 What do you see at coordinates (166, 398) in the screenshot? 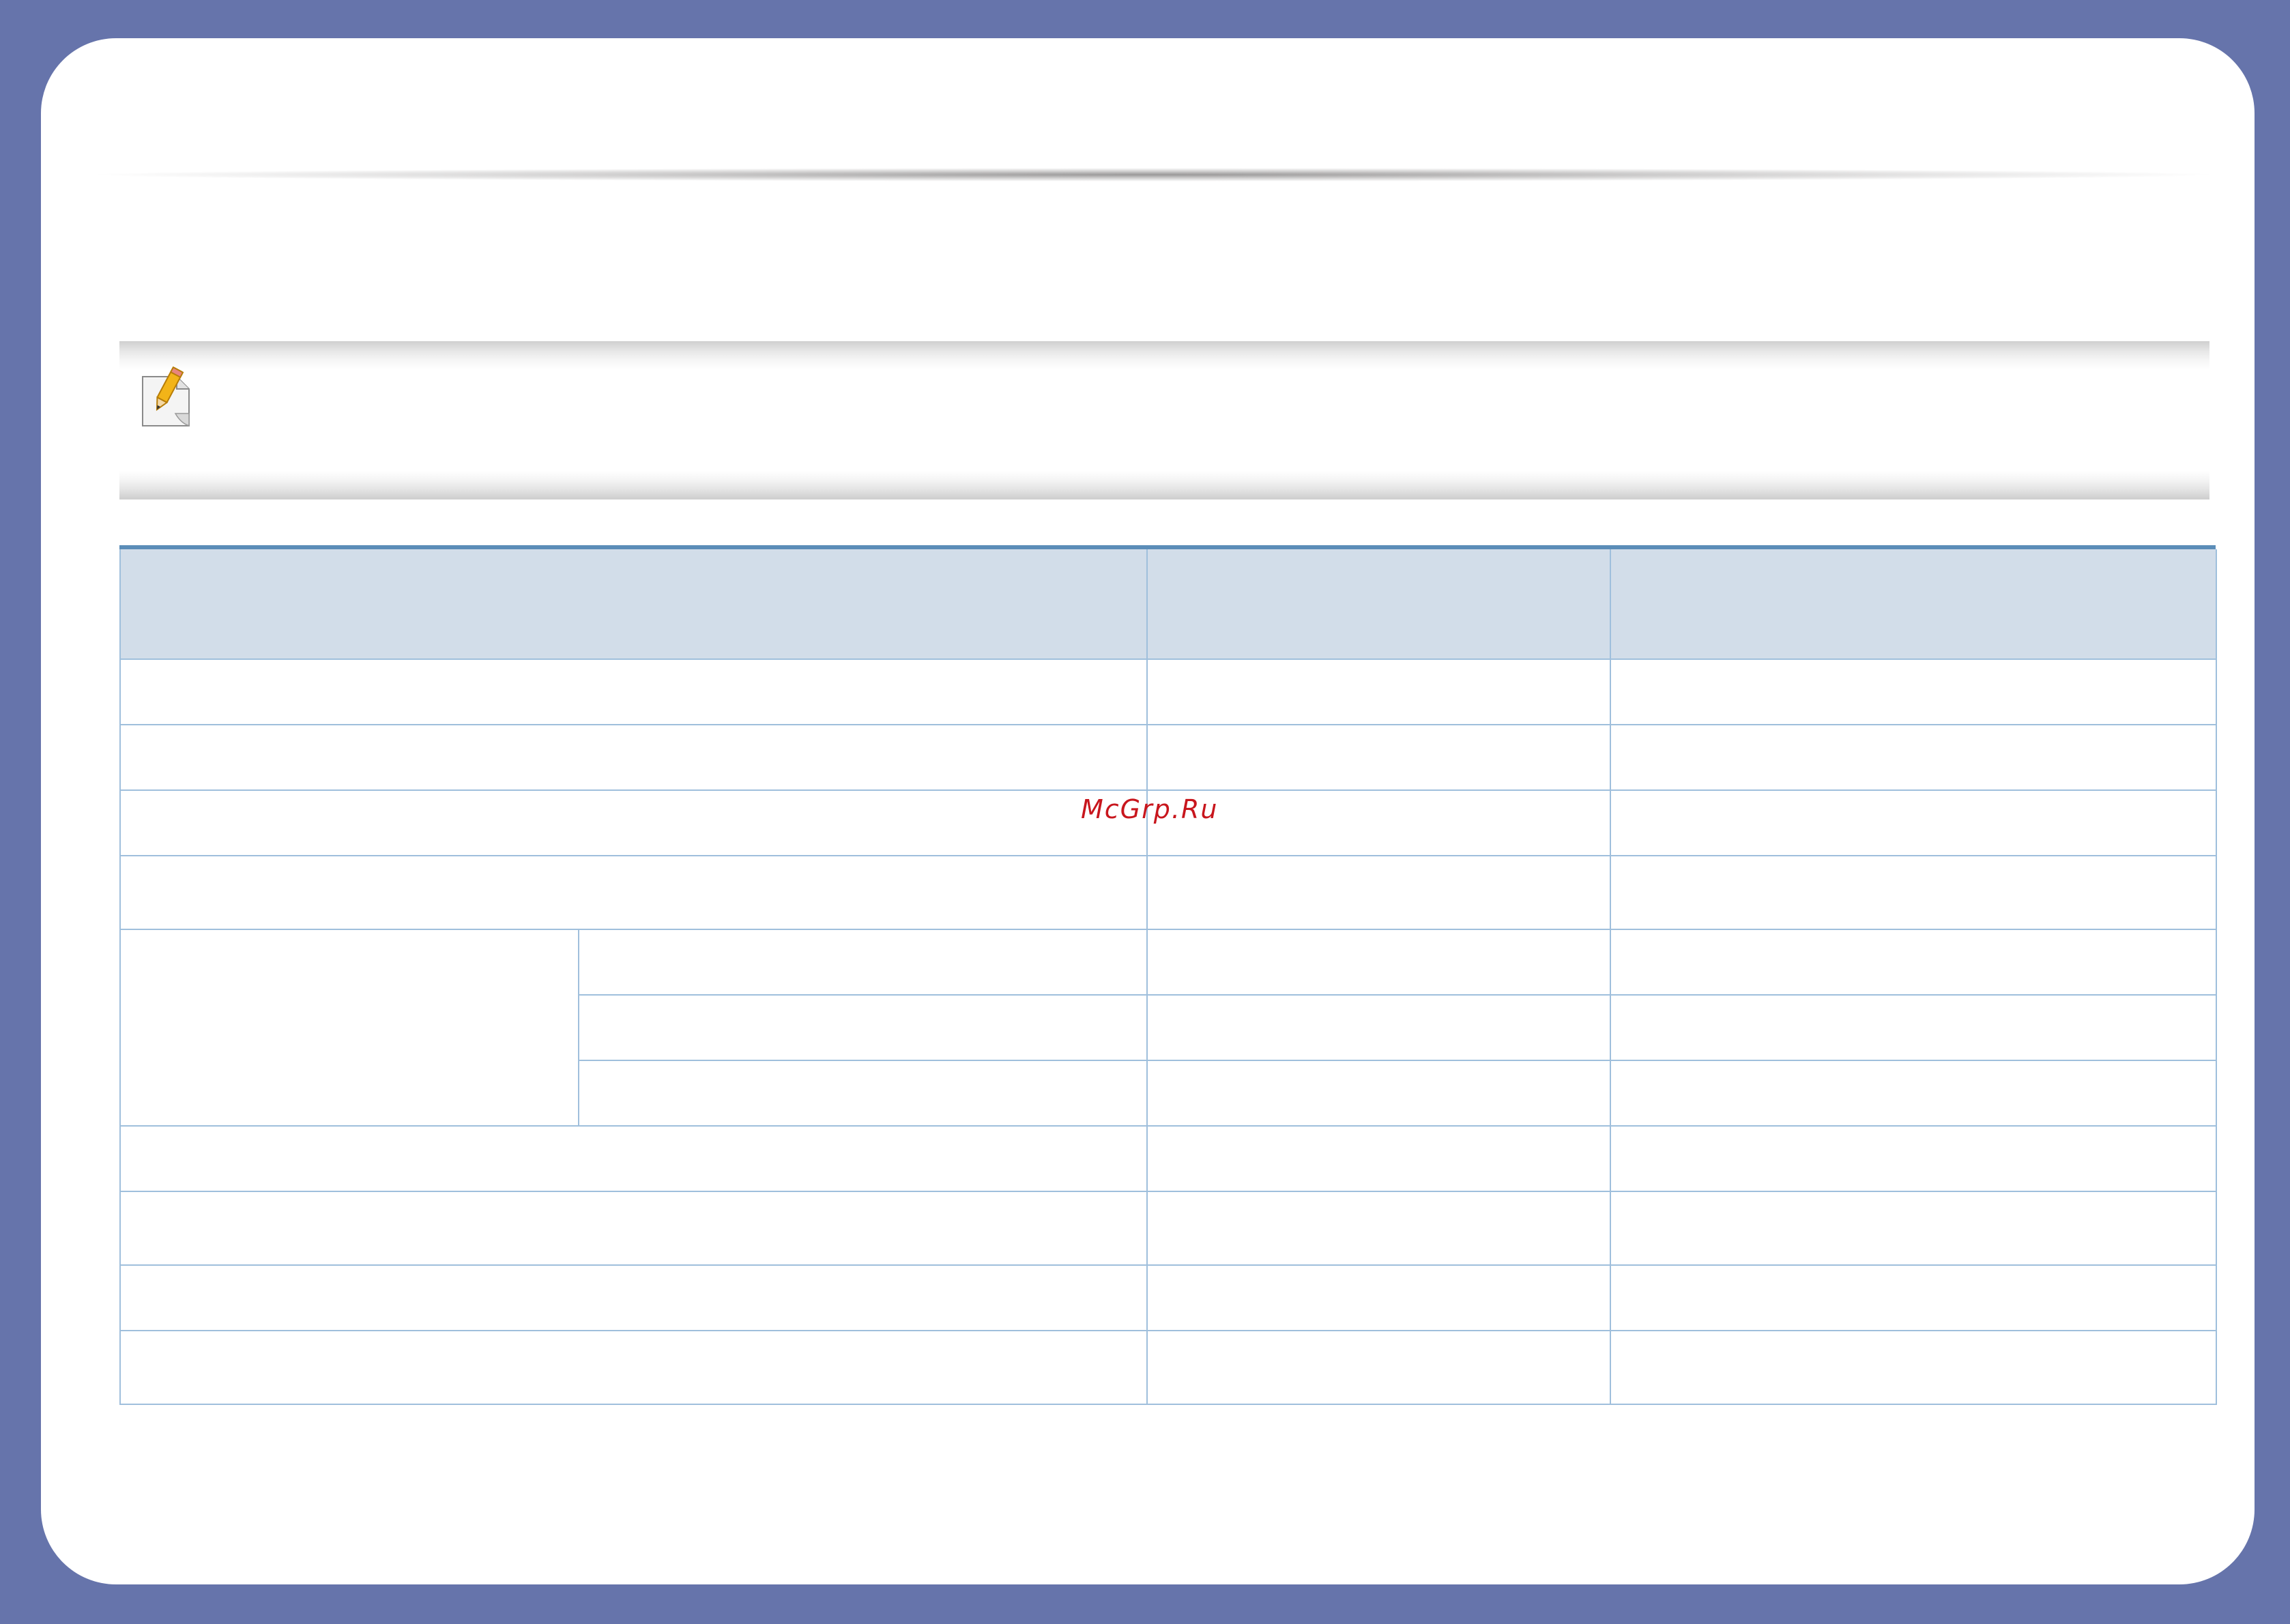
I see `note-pencil-icon` at bounding box center [166, 398].